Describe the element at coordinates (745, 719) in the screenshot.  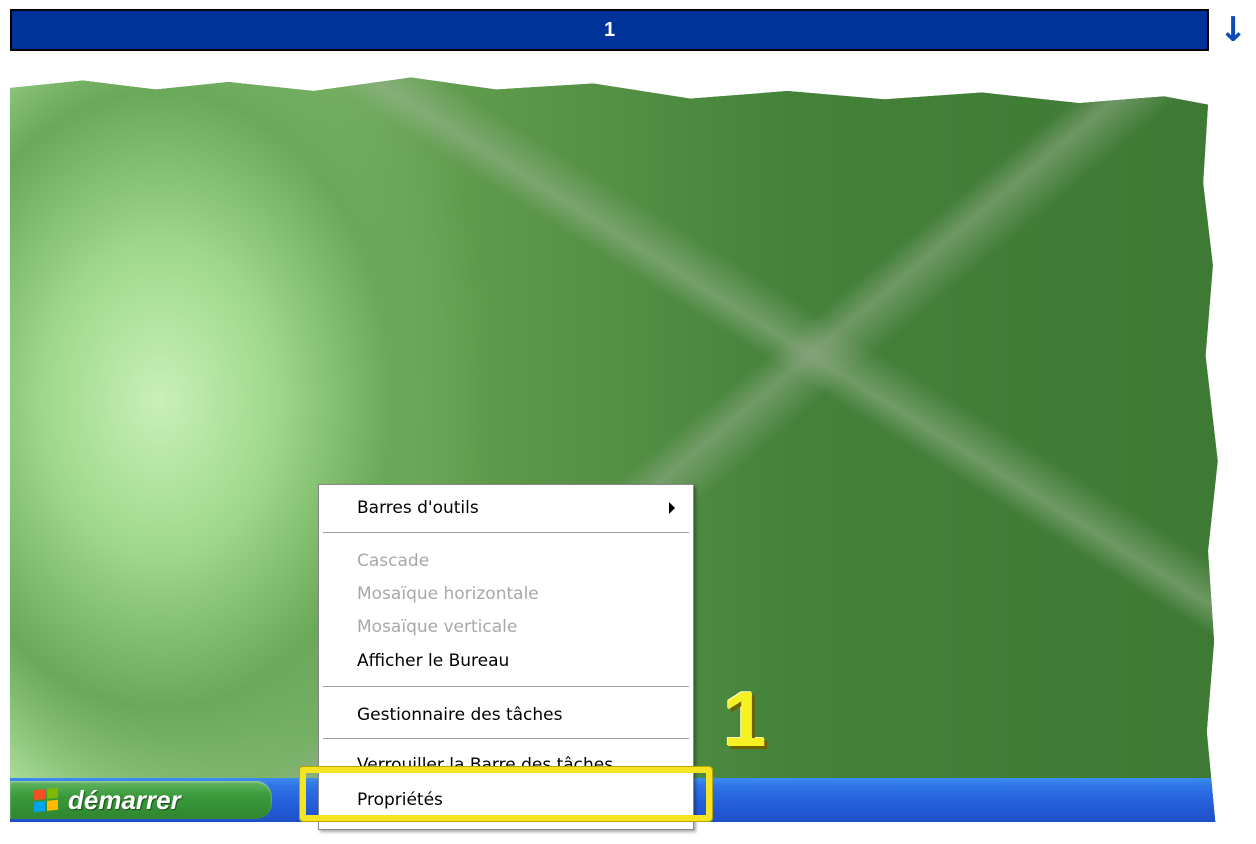
I see `step-number-callout: 1` at that location.